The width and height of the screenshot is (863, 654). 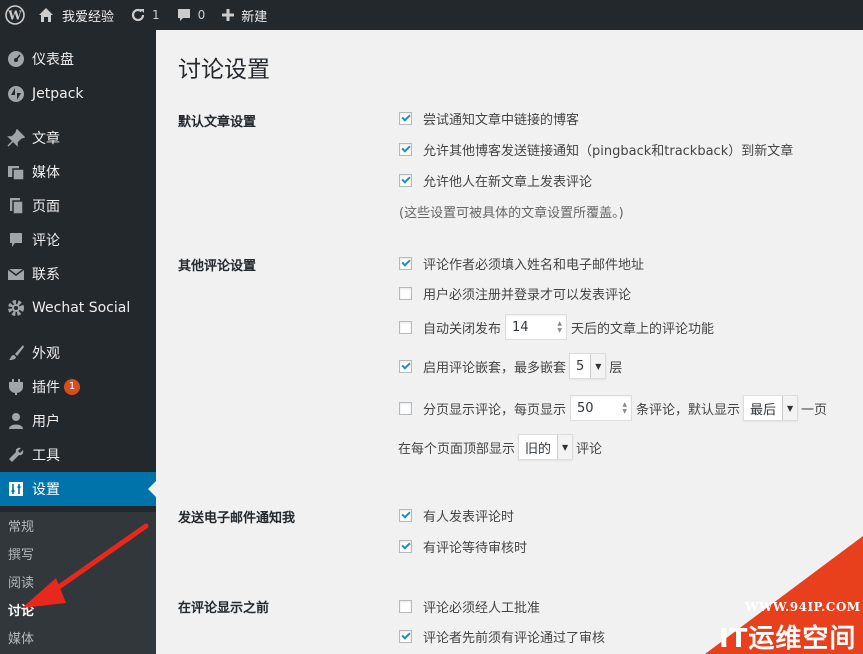 What do you see at coordinates (16, 138) in the screenshot?
I see `pin-icon` at bounding box center [16, 138].